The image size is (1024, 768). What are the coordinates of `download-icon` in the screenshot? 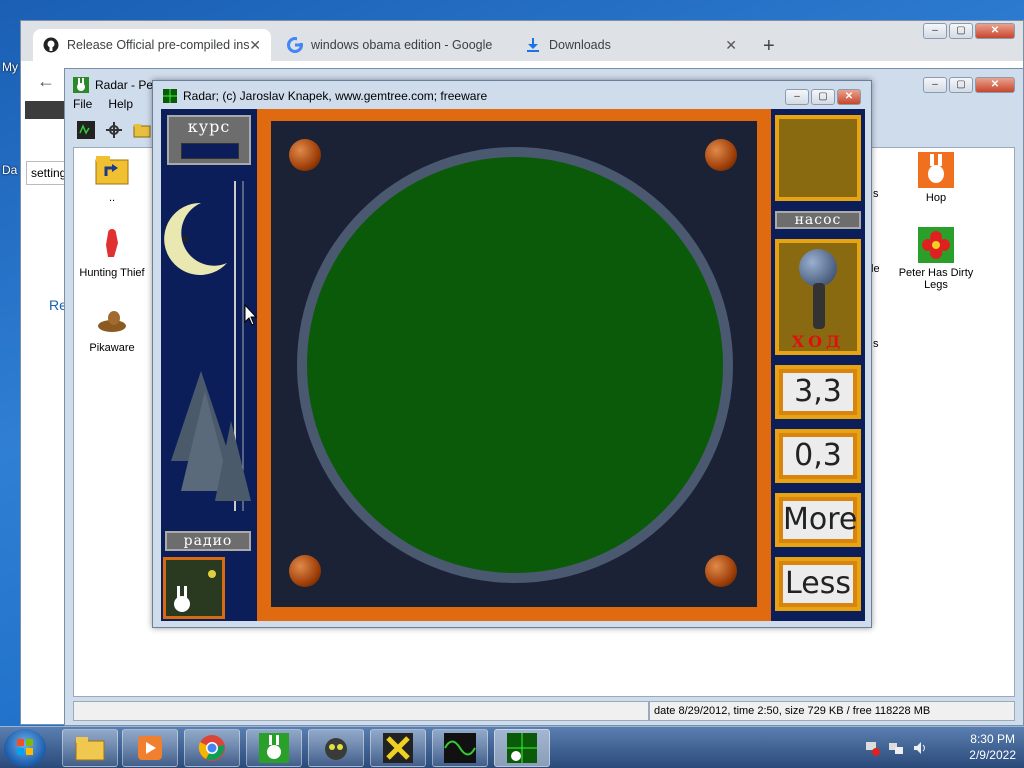 It's located at (533, 45).